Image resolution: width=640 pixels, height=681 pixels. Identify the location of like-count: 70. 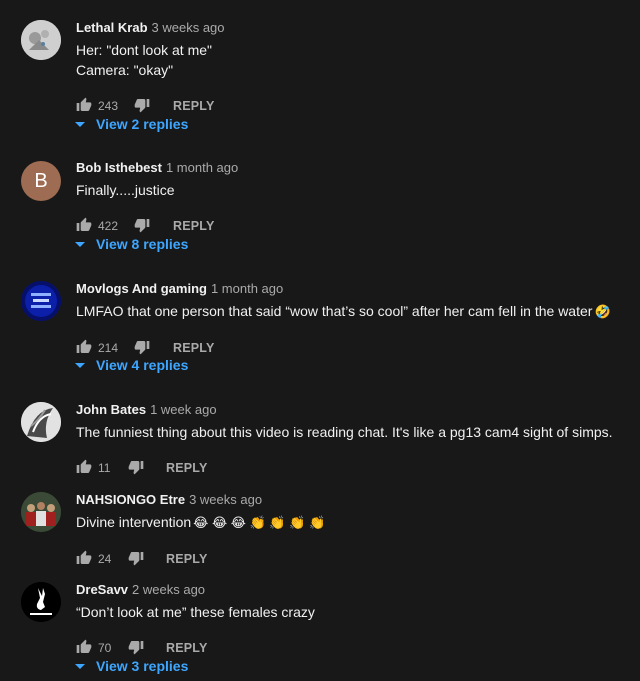
(105, 648).